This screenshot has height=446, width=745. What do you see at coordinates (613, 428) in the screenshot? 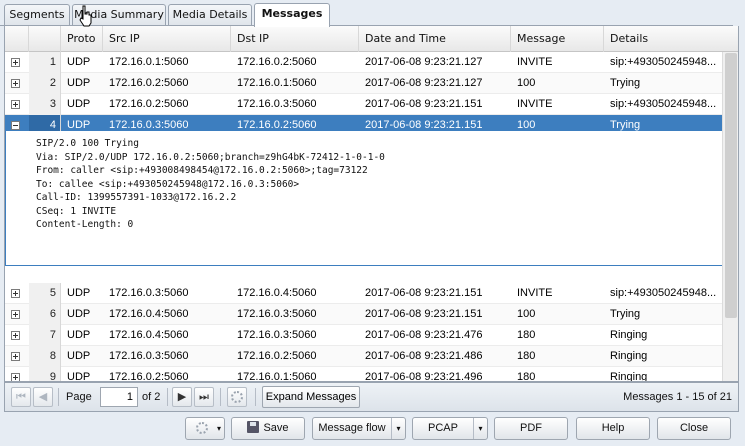
I see `help-button: Help` at bounding box center [613, 428].